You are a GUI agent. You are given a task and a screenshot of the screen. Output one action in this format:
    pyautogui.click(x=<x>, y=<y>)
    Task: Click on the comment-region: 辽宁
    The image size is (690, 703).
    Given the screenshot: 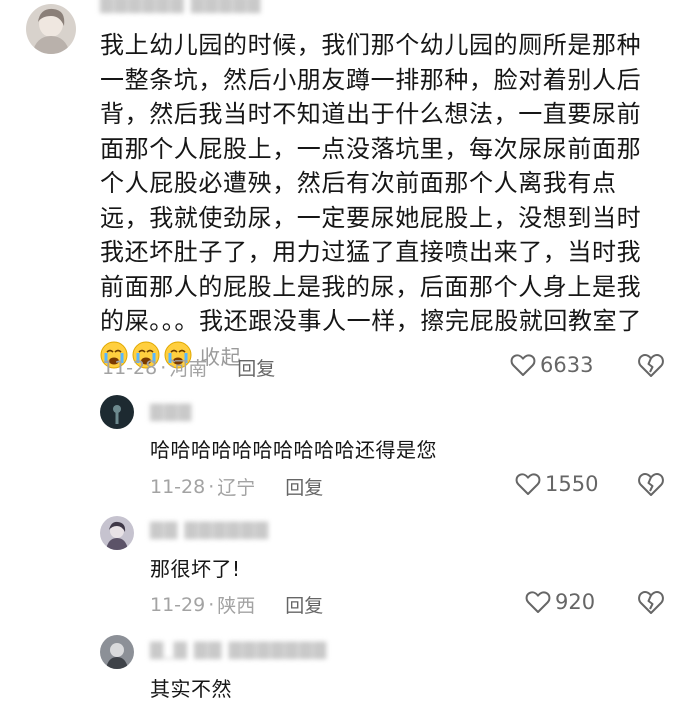 What is the action you would take?
    pyautogui.click(x=236, y=488)
    